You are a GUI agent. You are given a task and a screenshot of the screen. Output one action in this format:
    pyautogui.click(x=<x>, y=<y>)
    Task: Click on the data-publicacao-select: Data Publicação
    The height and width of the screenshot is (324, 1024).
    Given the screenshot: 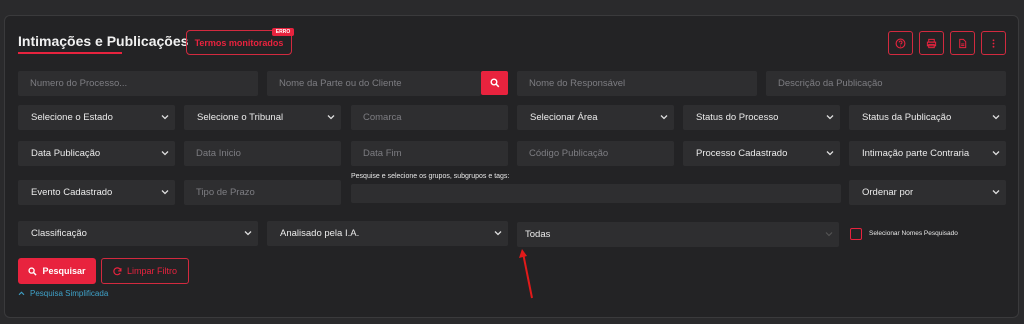 What is the action you would take?
    pyautogui.click(x=96, y=153)
    